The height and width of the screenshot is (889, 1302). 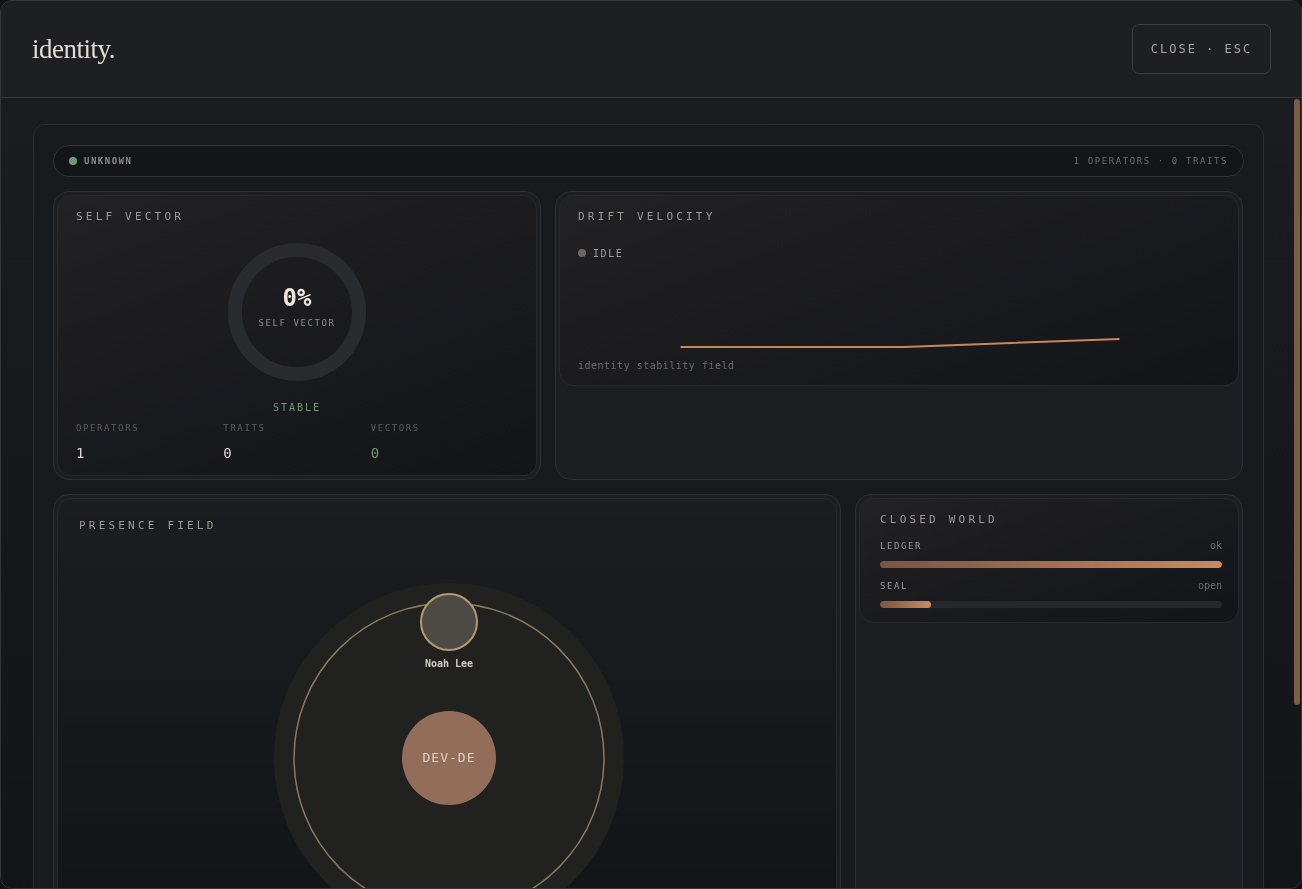 I want to click on stat-label: TRAITS, so click(x=245, y=427).